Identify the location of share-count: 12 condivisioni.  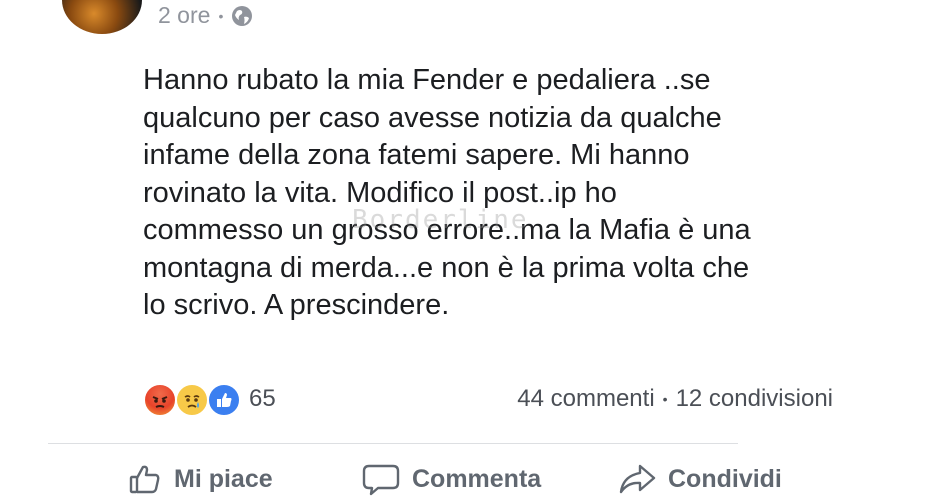
(754, 399).